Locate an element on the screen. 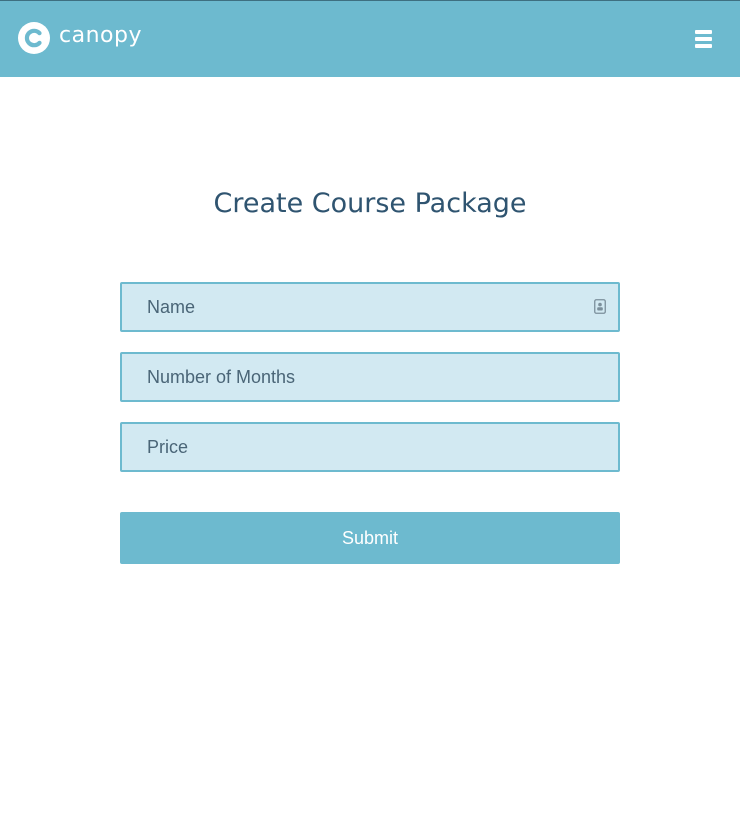 This screenshot has height=839, width=740. months-field-wrapper is located at coordinates (370, 377).